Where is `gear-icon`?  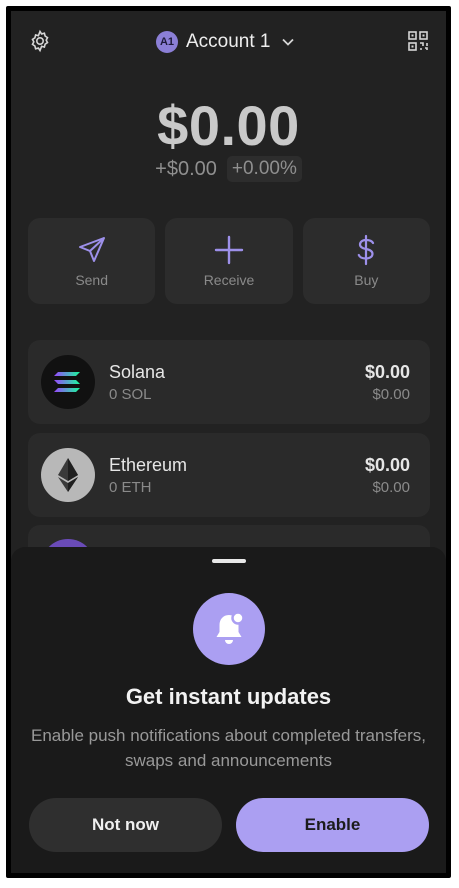
gear-icon is located at coordinates (40, 41).